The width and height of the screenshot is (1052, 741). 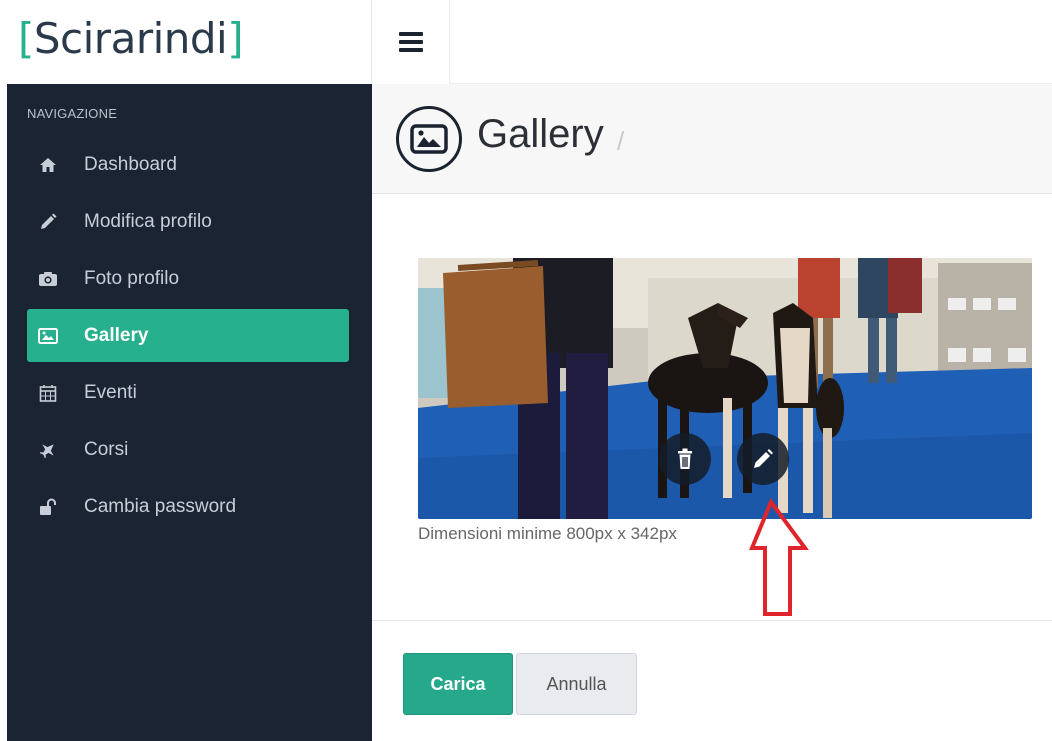 I want to click on sidebar-item-cambia-password: Cambia password, so click(x=188, y=506).